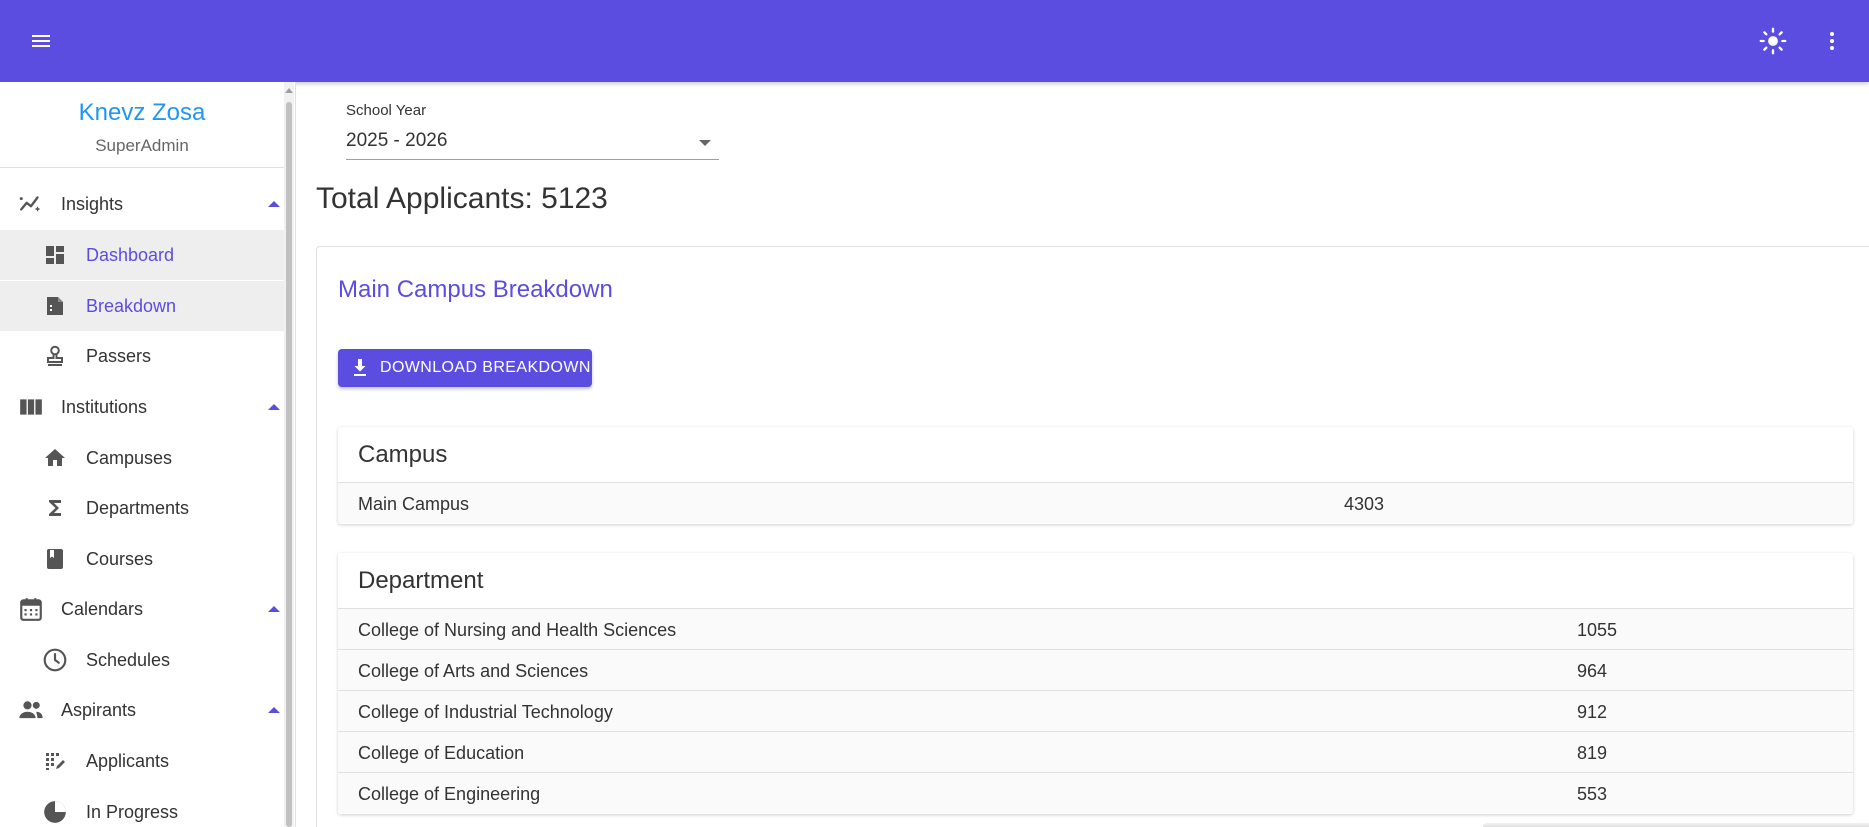 The height and width of the screenshot is (827, 1869). Describe the element at coordinates (1095, 792) in the screenshot. I see `table-row: College of Engineering 553` at that location.